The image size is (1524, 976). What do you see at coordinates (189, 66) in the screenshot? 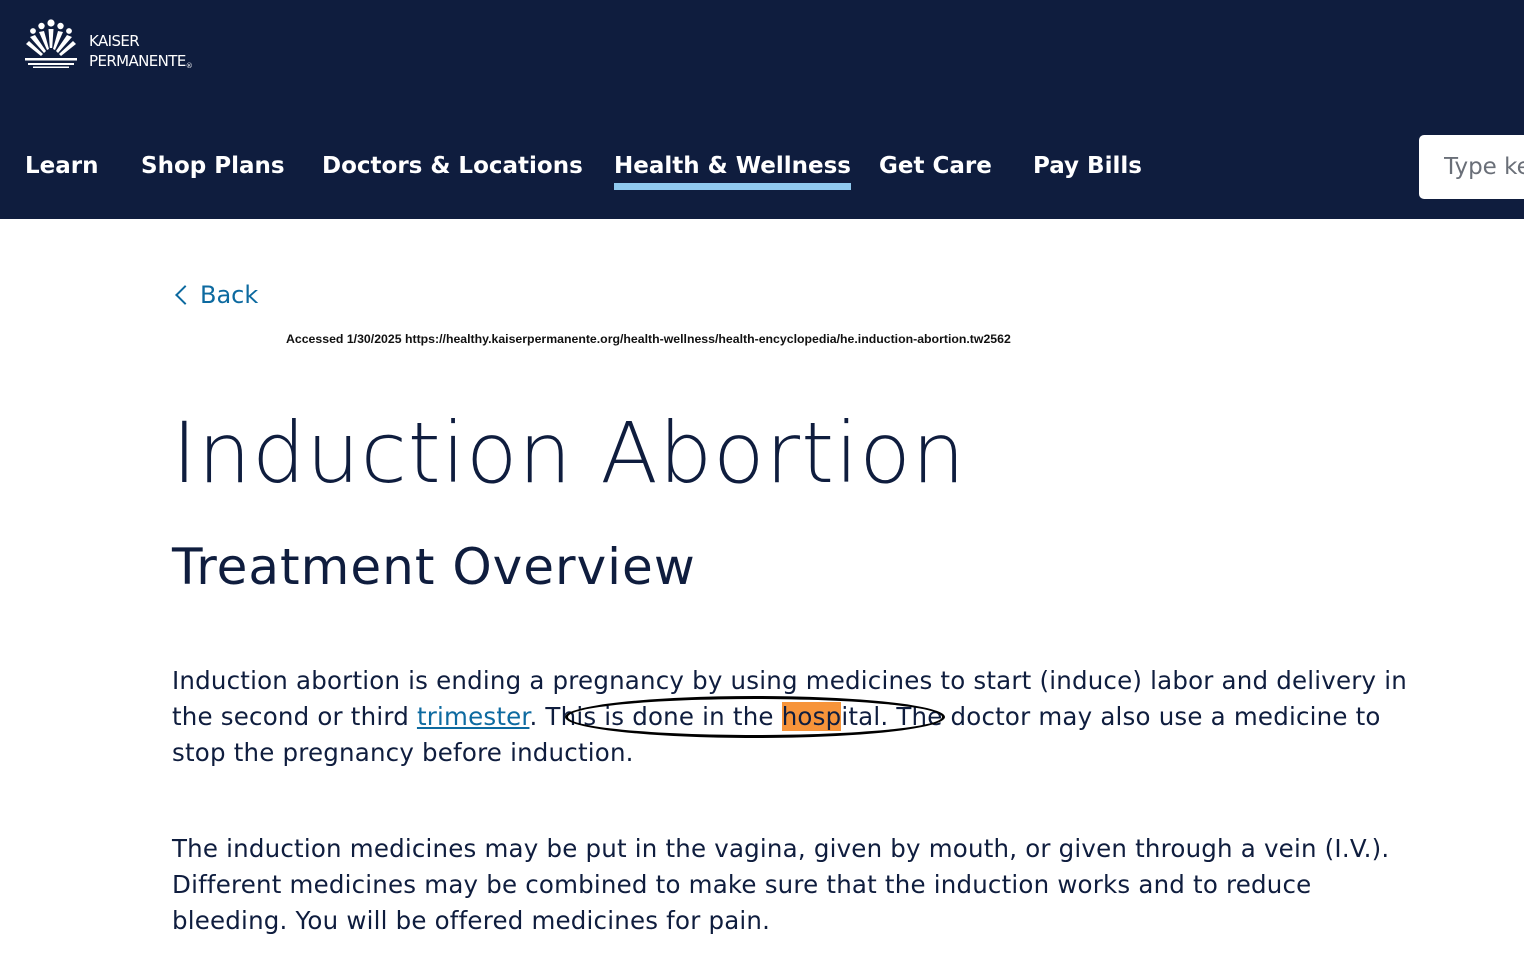
I see `registered-mark: ®` at bounding box center [189, 66].